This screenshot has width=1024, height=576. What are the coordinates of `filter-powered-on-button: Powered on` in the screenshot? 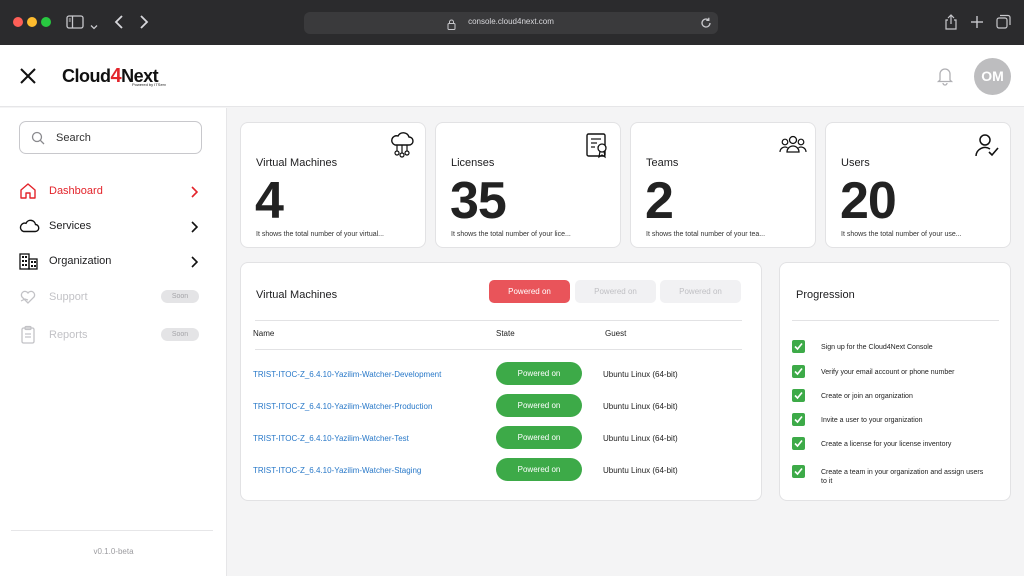 It's located at (529, 291).